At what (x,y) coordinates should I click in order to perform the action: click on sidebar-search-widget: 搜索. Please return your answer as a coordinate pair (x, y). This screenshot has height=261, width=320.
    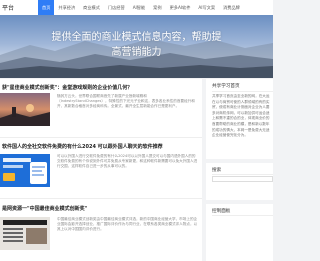
    Looking at the image, I should click on (239, 181).